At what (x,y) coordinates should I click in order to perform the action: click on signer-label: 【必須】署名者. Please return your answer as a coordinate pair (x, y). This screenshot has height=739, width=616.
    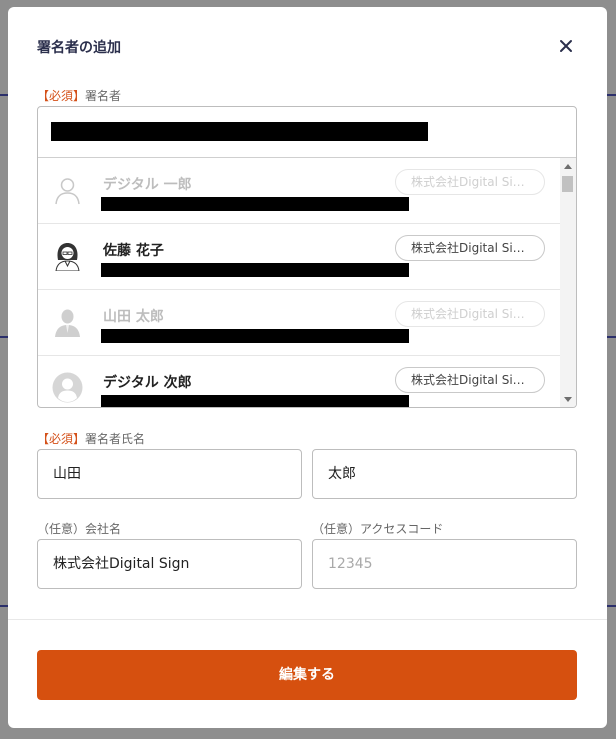
    Looking at the image, I should click on (79, 95).